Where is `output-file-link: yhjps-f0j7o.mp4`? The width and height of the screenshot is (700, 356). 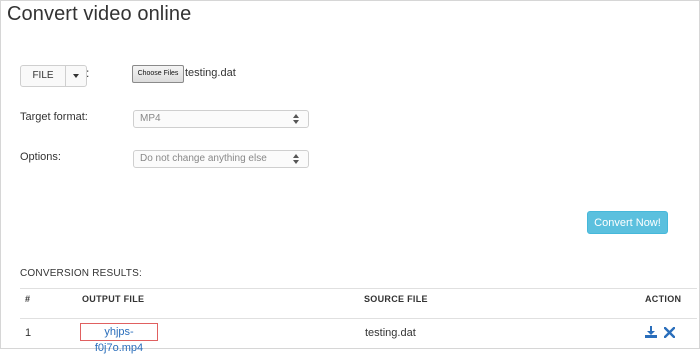 output-file-link: yhjps-f0j7o.mp4 is located at coordinates (119, 338).